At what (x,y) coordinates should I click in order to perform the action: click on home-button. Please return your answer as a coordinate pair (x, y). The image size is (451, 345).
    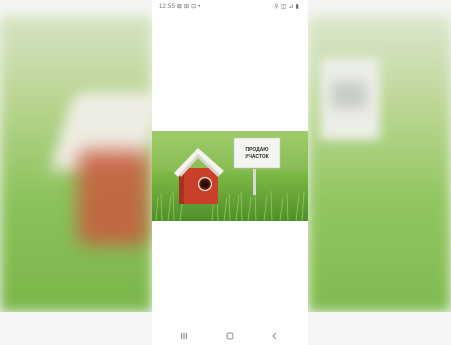
    Looking at the image, I should click on (230, 336).